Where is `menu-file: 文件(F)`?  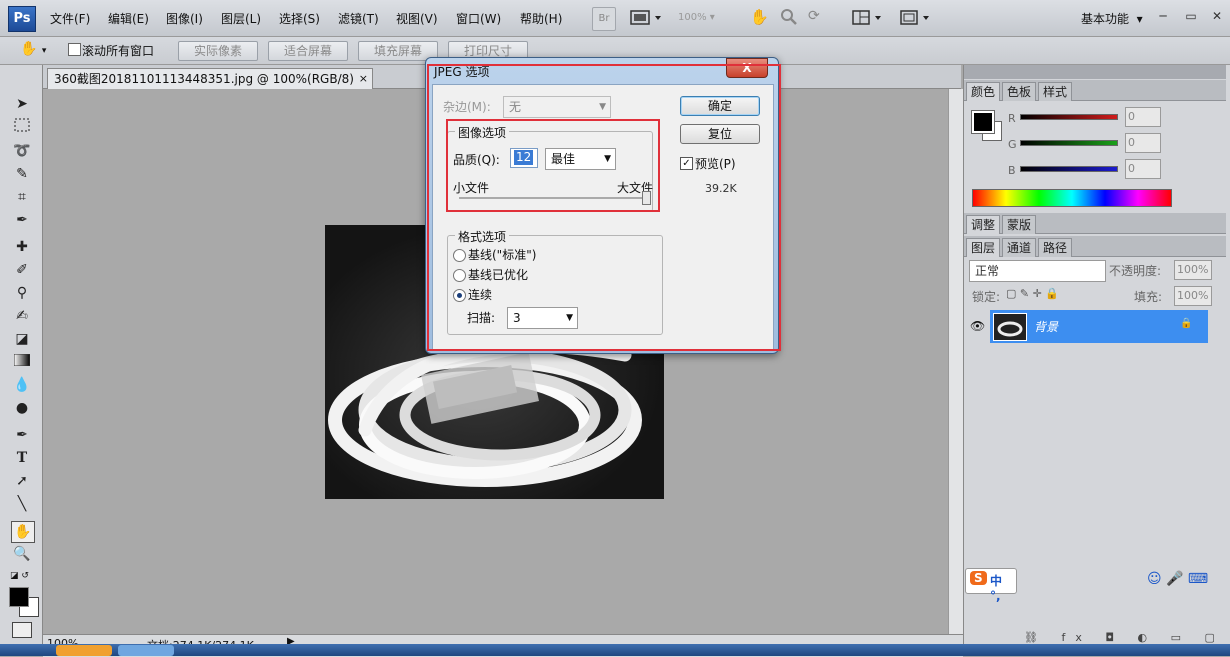
menu-file: 文件(F) is located at coordinates (70, 18).